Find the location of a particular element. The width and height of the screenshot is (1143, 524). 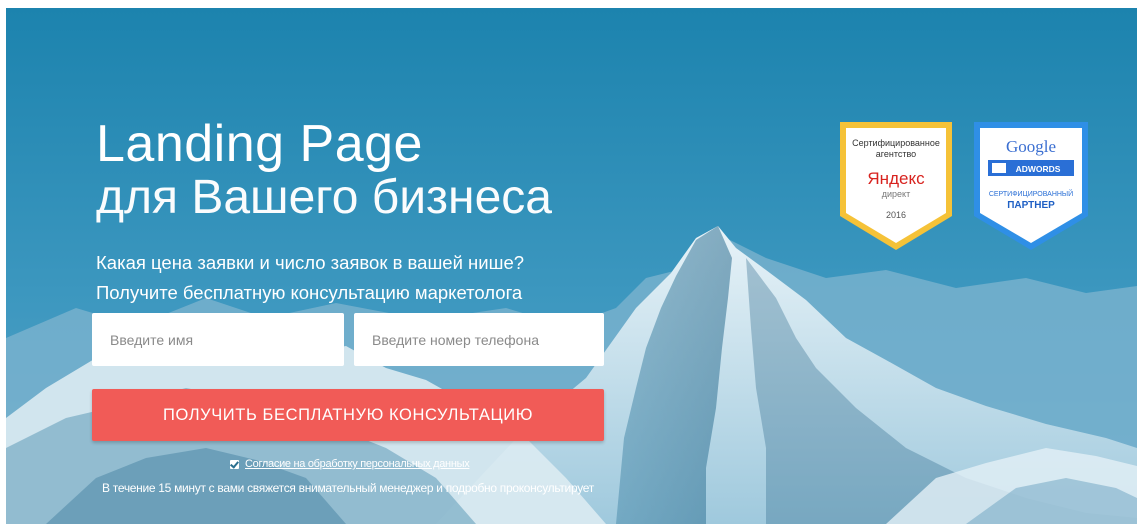

adwords-label: ADWORDS is located at coordinates (1038, 169).